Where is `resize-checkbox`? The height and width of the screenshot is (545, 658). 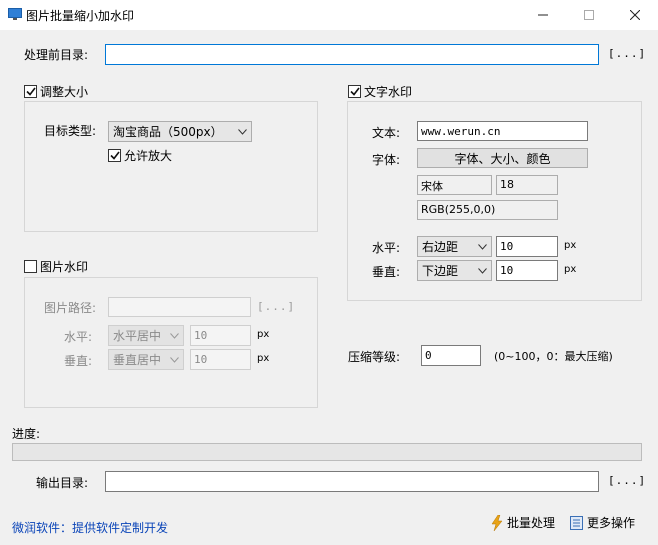 resize-checkbox is located at coordinates (30, 91).